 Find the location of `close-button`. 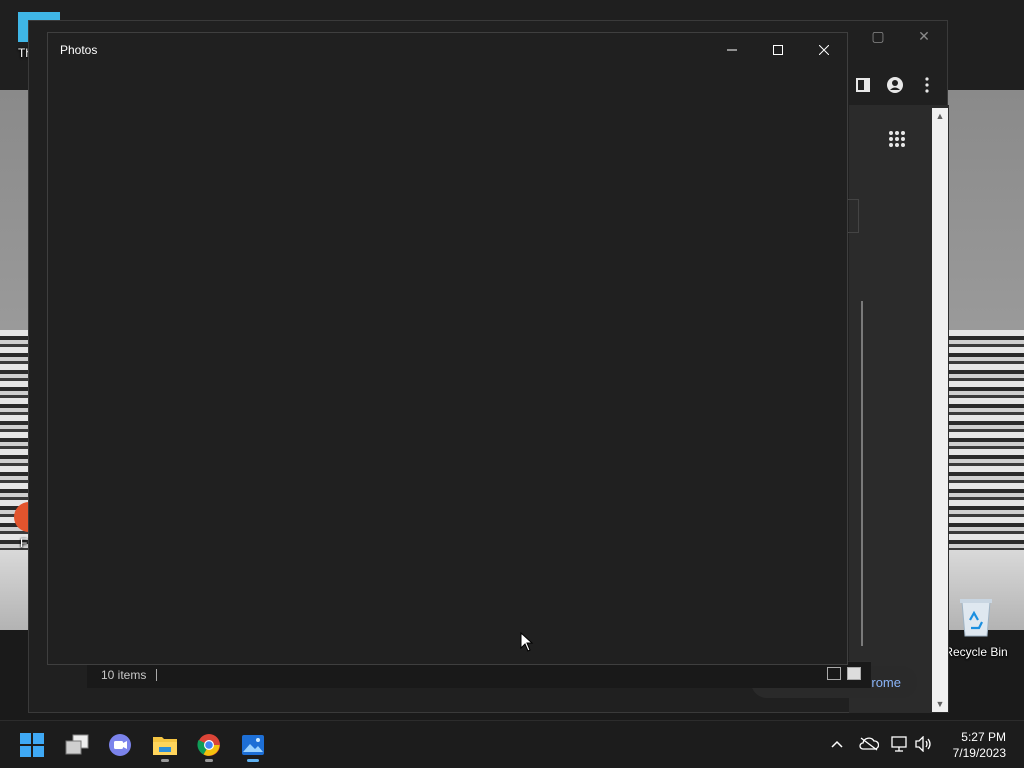

close-button is located at coordinates (824, 49).